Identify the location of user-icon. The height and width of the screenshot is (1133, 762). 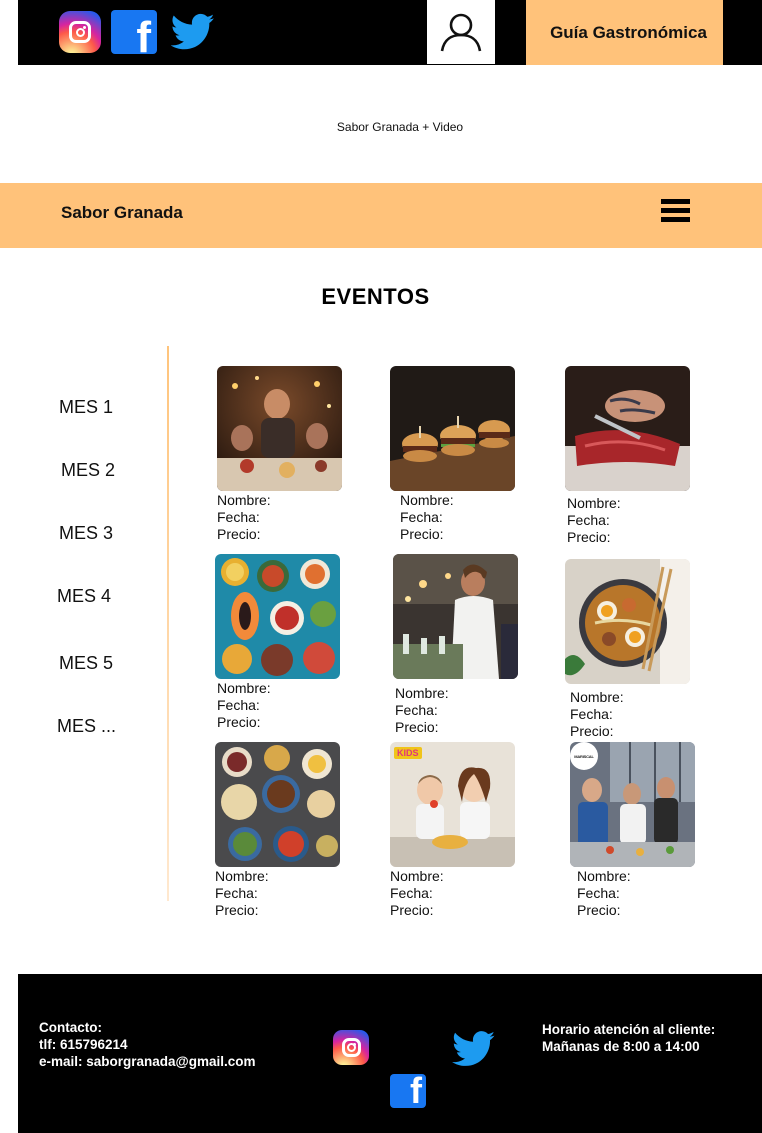
(461, 32).